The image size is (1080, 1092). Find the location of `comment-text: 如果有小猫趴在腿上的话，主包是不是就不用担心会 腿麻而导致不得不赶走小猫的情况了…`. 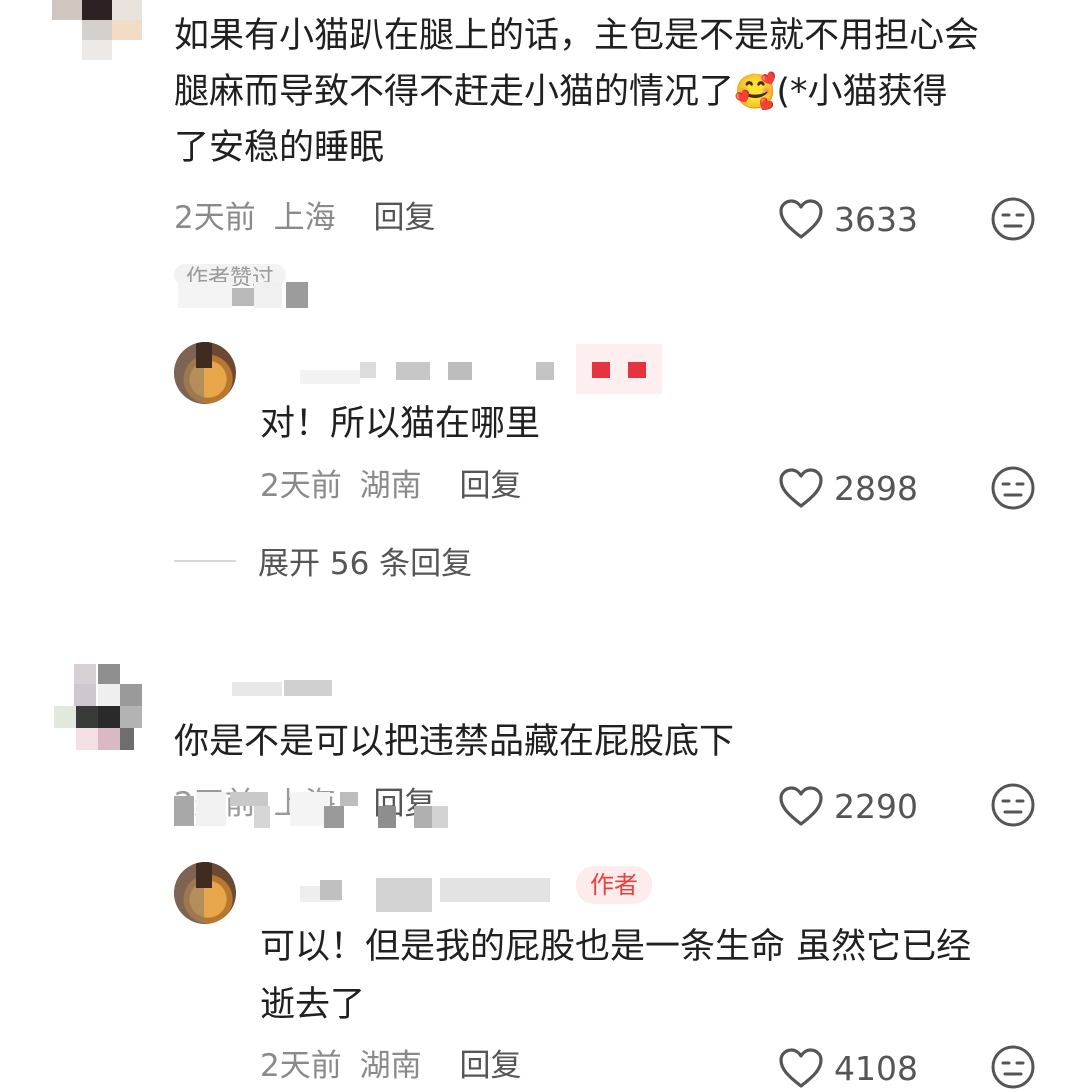

comment-text: 如果有小猫趴在腿上的话，主包是不是就不用担心会 腿麻而导致不得不赶走小猫的情况了… is located at coordinates (576, 92).